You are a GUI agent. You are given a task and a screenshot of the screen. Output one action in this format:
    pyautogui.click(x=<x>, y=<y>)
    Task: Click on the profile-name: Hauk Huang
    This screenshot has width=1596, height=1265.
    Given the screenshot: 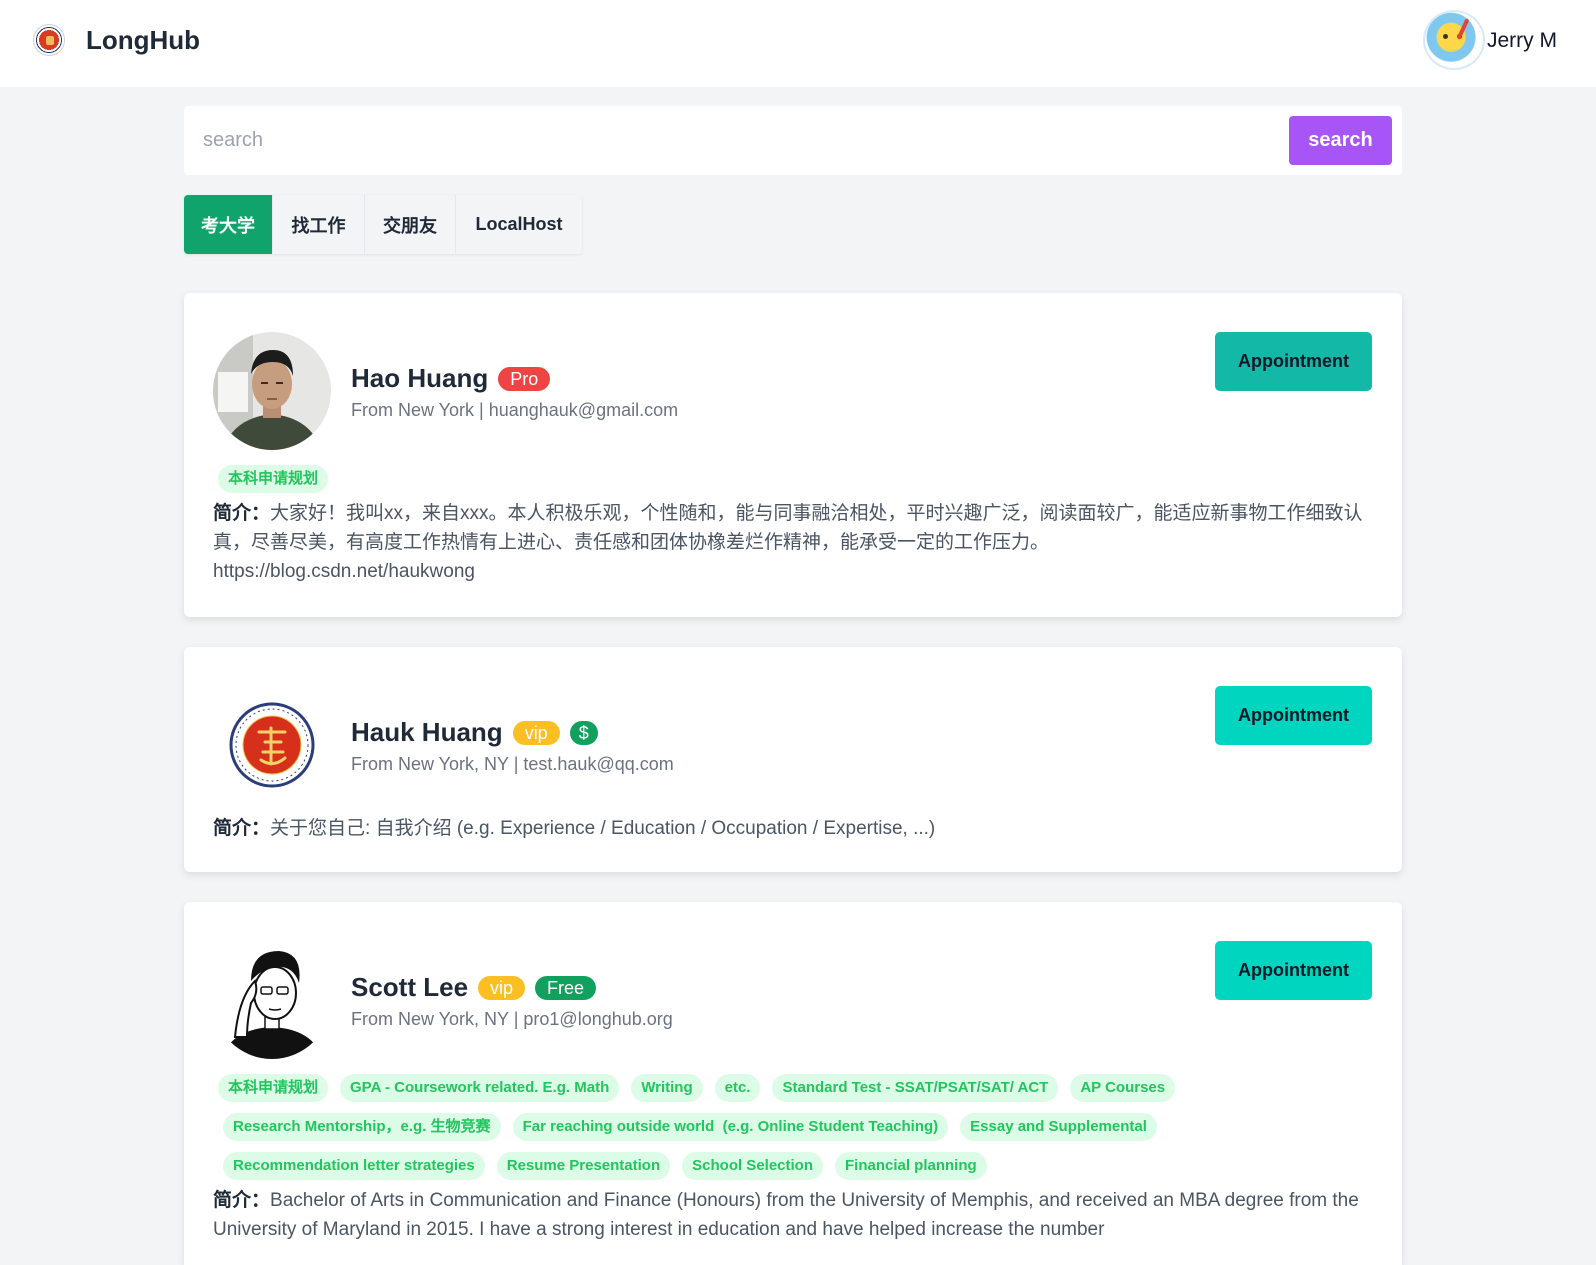 What is the action you would take?
    pyautogui.click(x=427, y=732)
    